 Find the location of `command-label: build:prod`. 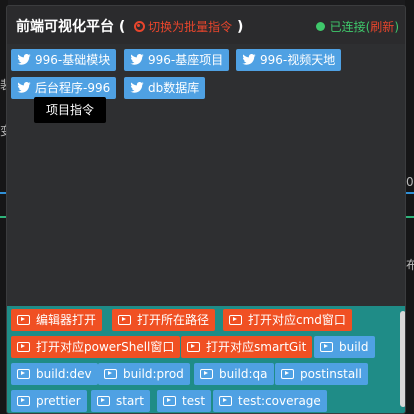

command-label: build:prod is located at coordinates (153, 374).